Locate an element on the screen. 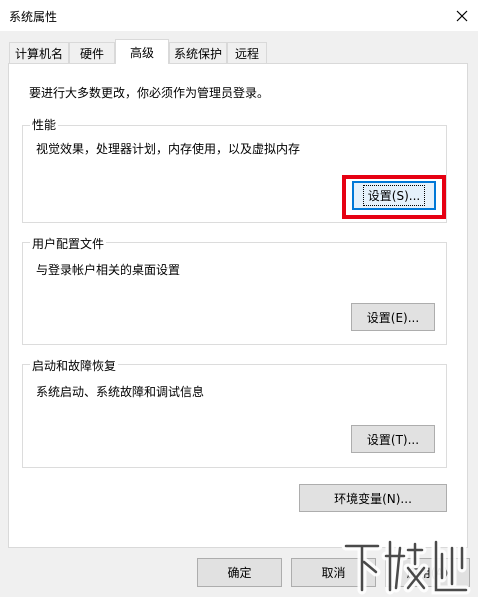  startup-recovery-description: 系统启动、系统故障和调试信息 is located at coordinates (120, 392).